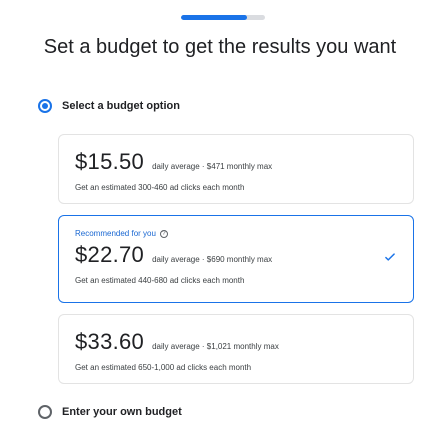 The image size is (440, 428). What do you see at coordinates (212, 259) in the screenshot?
I see `budget-meta: daily average · $690 monthly max` at bounding box center [212, 259].